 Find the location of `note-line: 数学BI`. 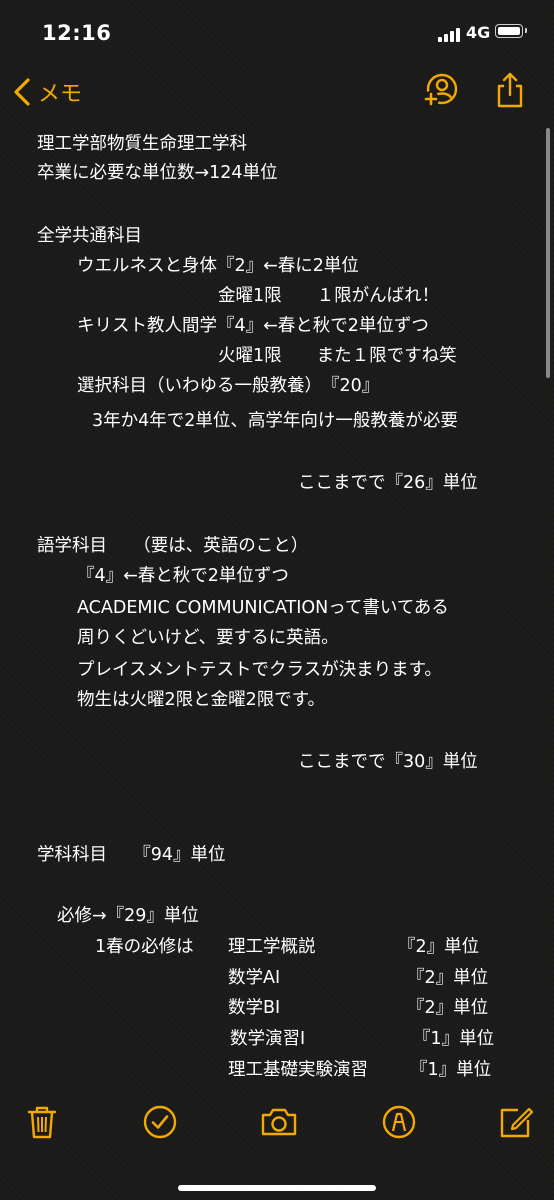

note-line: 数学BI is located at coordinates (254, 1008).